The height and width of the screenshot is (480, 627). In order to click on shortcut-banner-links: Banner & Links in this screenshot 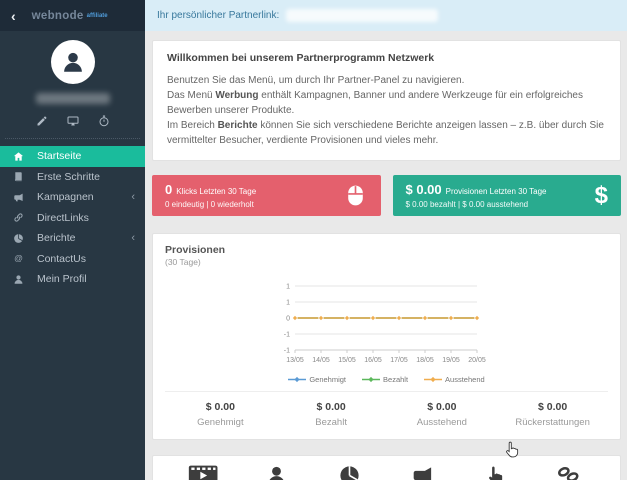, I will do `click(495, 472)`.